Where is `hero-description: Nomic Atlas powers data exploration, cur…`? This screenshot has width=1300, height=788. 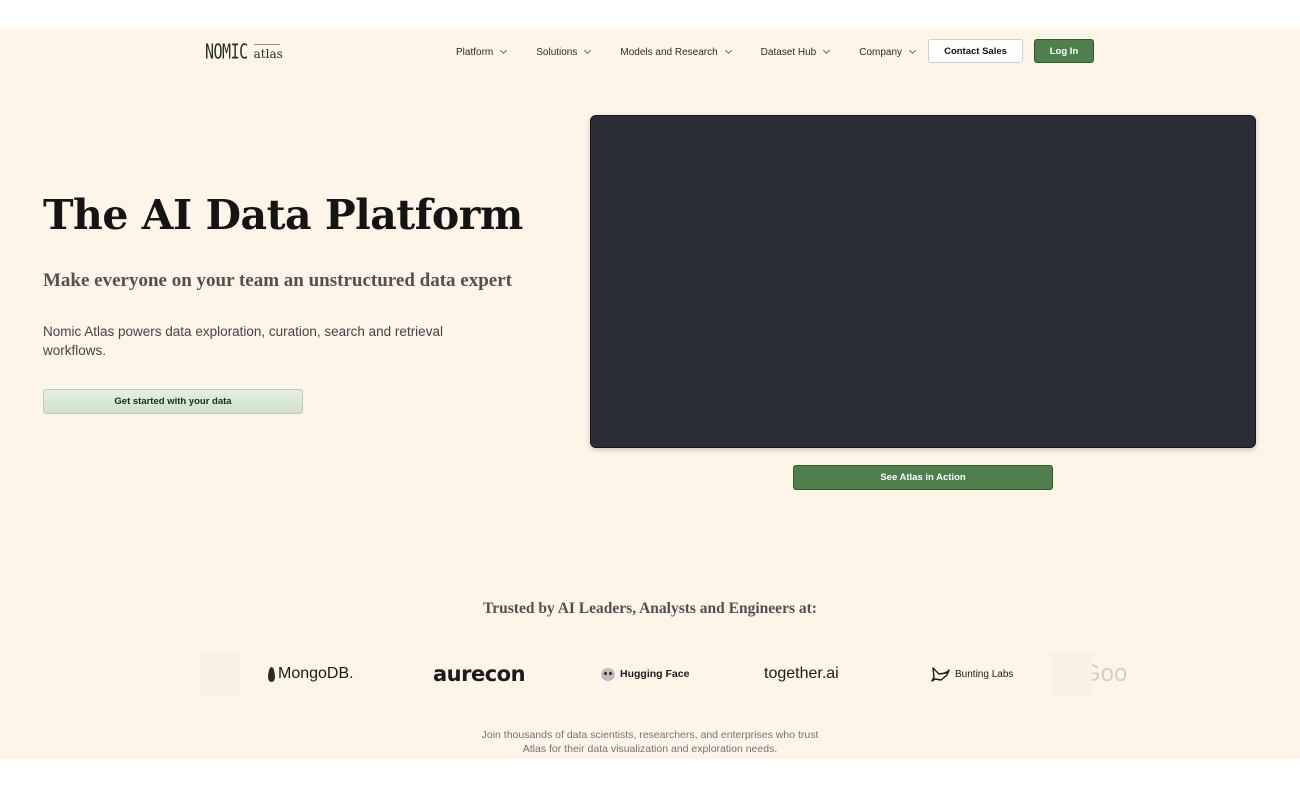
hero-description: Nomic Atlas powers data exploration, cur… is located at coordinates (243, 341).